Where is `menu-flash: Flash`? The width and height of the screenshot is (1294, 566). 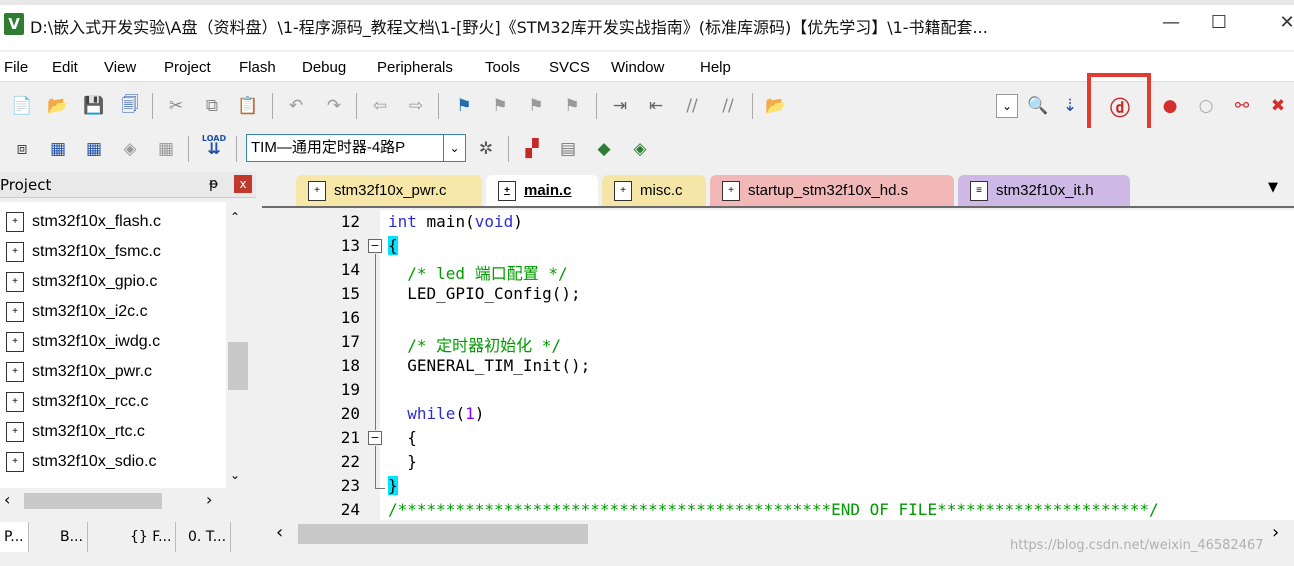 menu-flash: Flash is located at coordinates (257, 67).